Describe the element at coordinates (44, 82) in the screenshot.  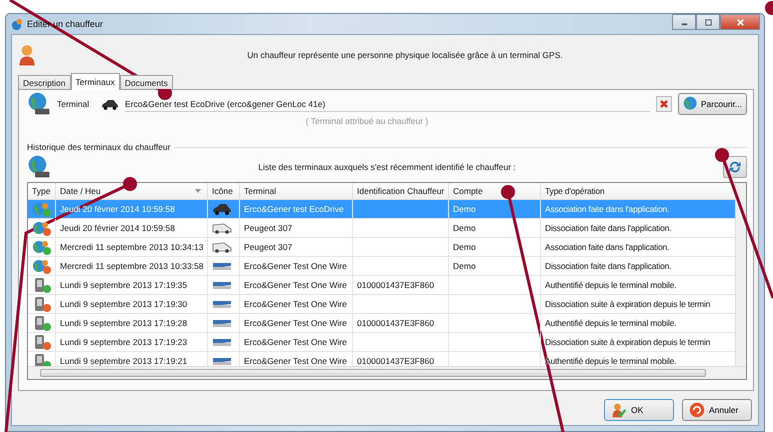
I see `tab: Description` at that location.